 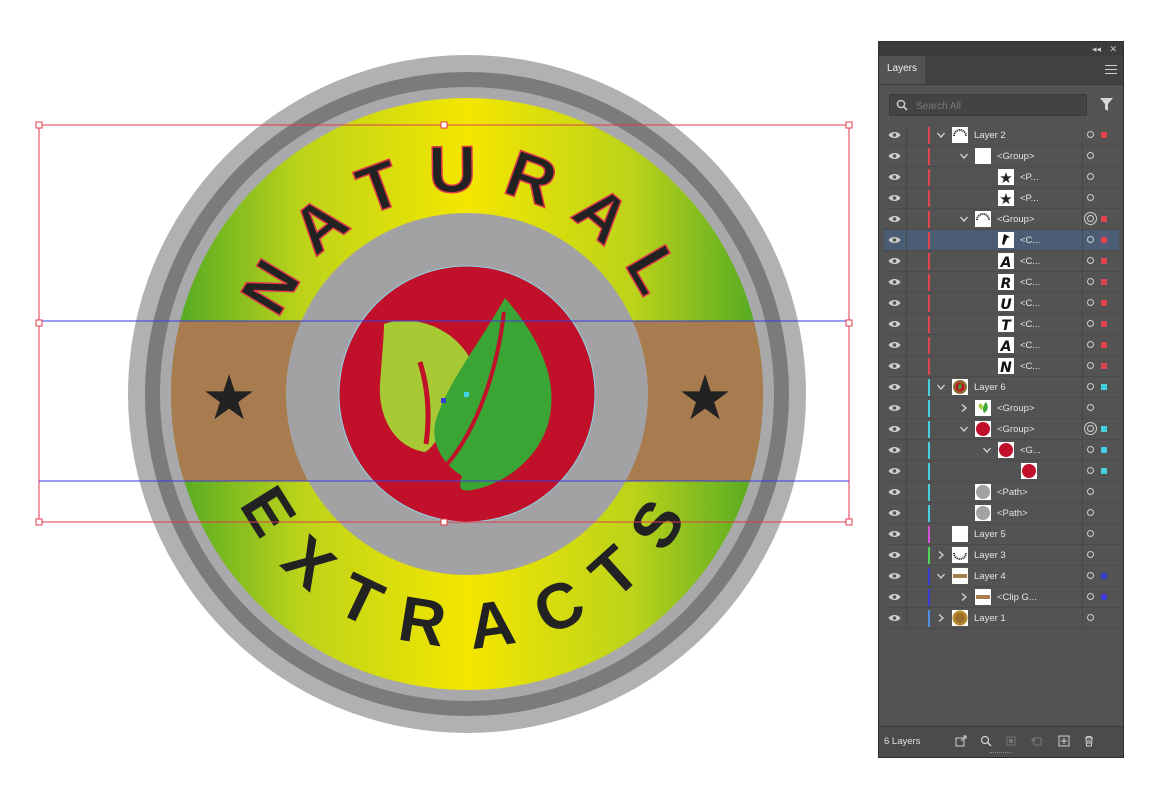 I want to click on export-icon, so click(x=961, y=741).